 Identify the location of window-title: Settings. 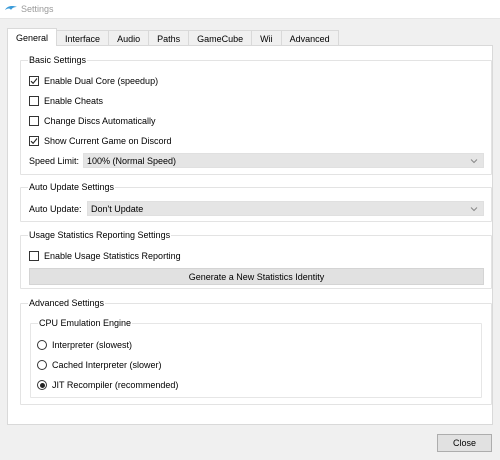
(37, 9).